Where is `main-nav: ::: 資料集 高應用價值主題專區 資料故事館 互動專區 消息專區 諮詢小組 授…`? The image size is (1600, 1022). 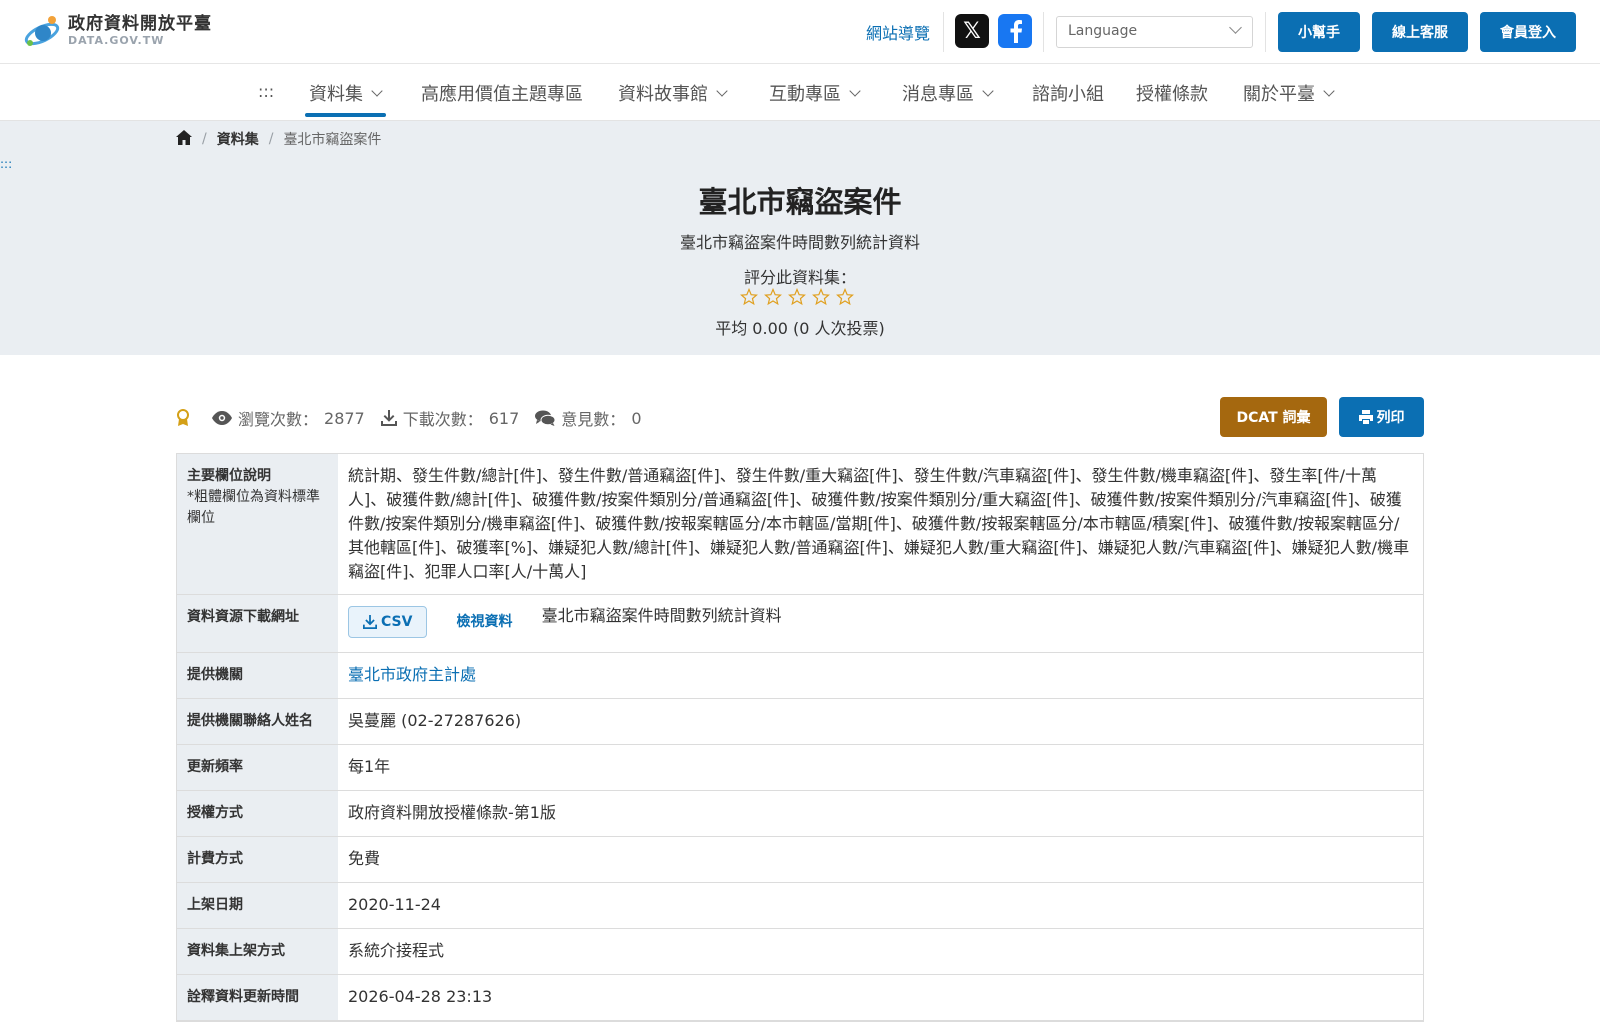 main-nav: ::: 資料集 高應用價值主題專區 資料故事館 互動專區 消息專區 諮詢小組 授… is located at coordinates (800, 92).